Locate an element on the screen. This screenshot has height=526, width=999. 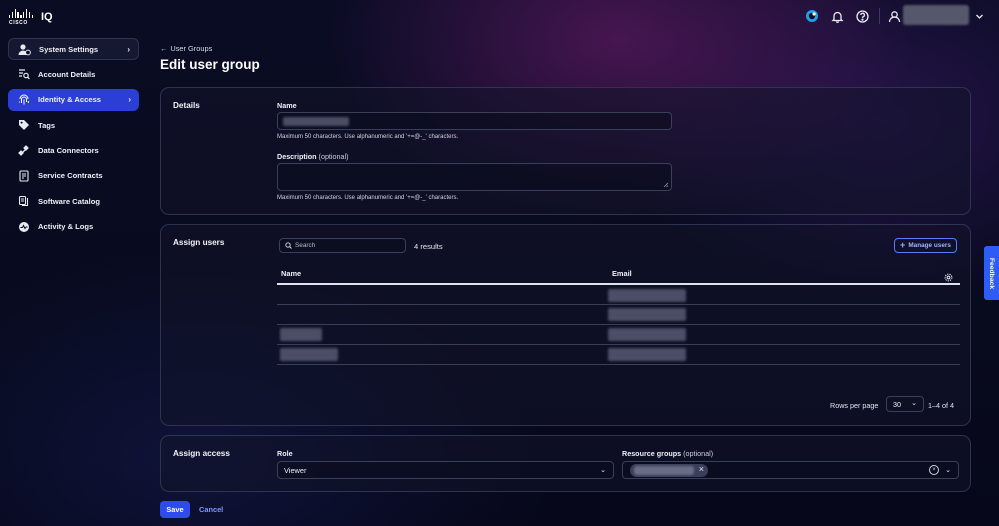
sidebar-item-label: Account Details is located at coordinates (67, 74).